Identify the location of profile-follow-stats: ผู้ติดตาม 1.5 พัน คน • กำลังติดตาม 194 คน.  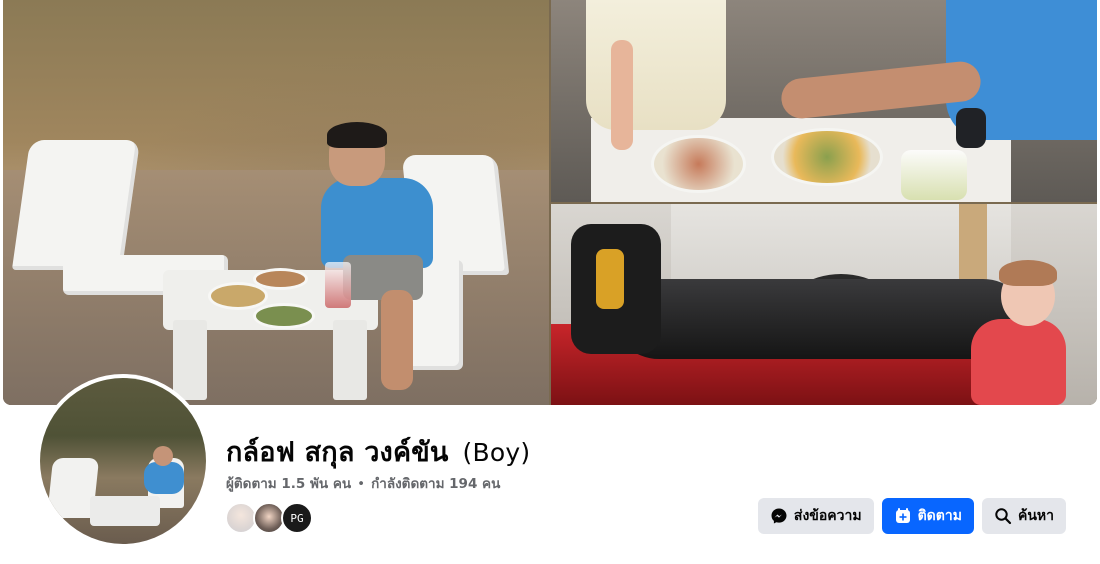
(363, 483).